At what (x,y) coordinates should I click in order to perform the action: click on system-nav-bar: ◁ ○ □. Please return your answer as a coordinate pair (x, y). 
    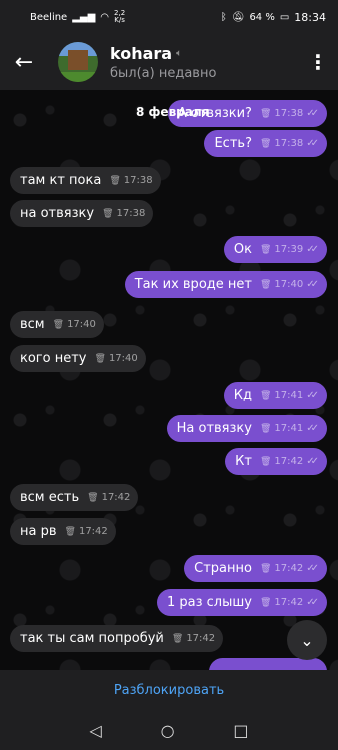
    Looking at the image, I should click on (169, 730).